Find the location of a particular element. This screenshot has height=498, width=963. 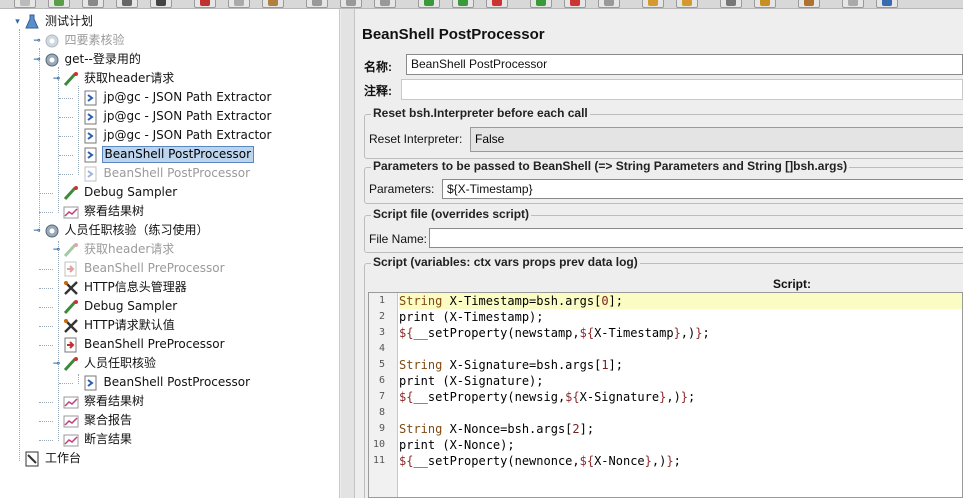

tree-node-label: 人员任职核验 is located at coordinates (120, 363).